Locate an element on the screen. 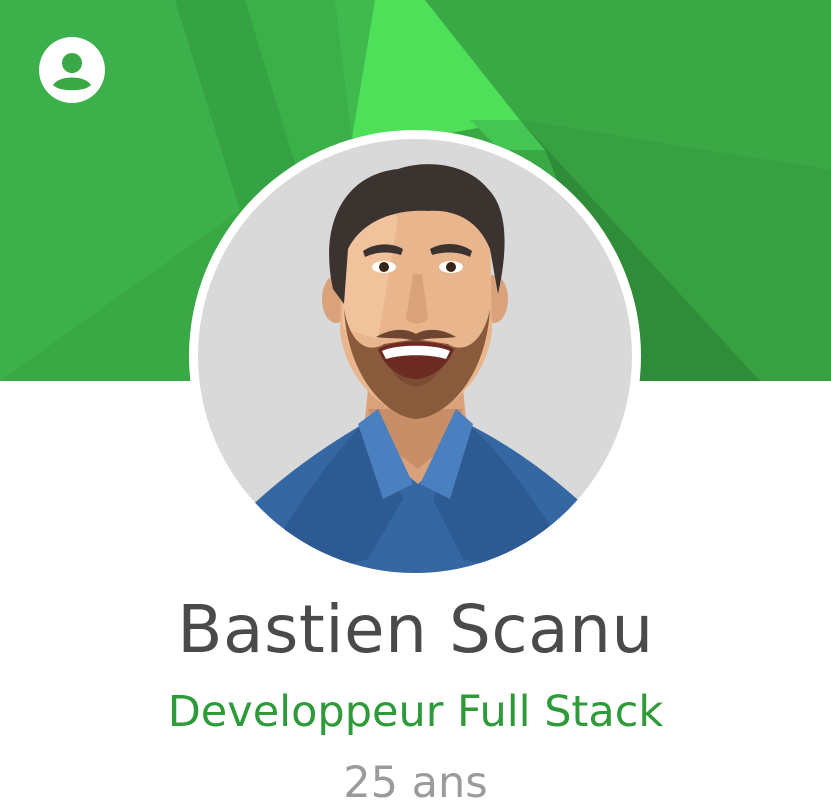 Image resolution: width=831 pixels, height=804 pixels. profile-name: Bastien Scanu is located at coordinates (415, 629).